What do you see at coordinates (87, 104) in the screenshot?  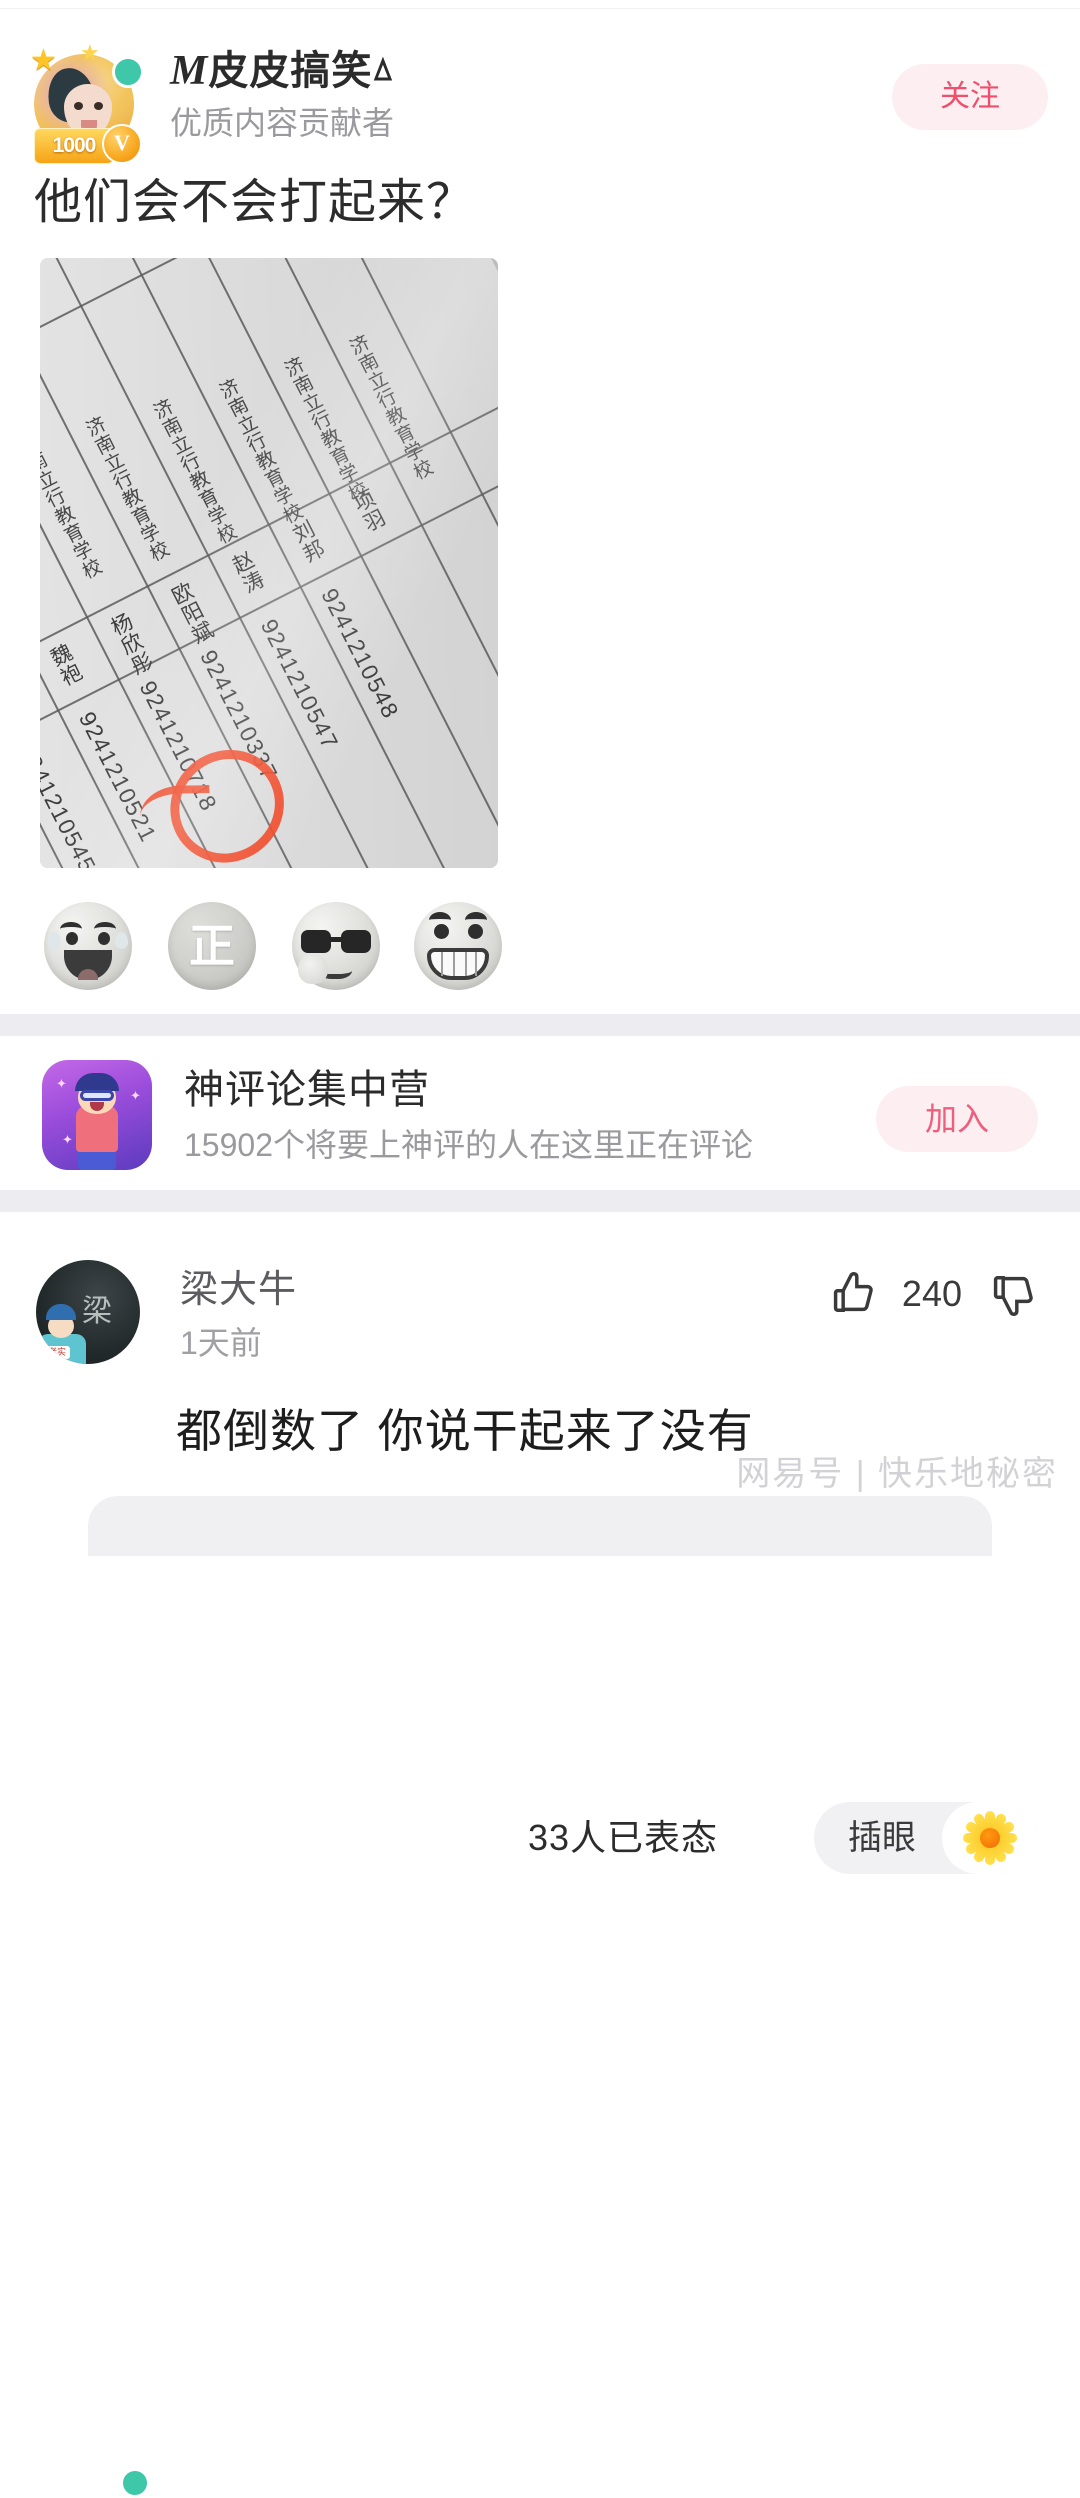 I see `author-avatar: ★ ★ 1000 V` at bounding box center [87, 104].